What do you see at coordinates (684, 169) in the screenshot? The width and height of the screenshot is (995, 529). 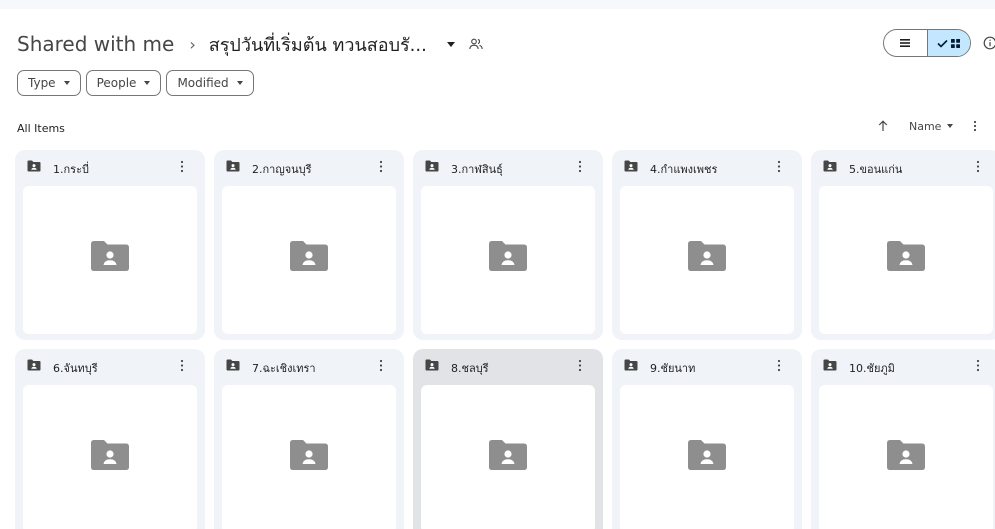 I see `folder-name: 4.กำแพงเพชร` at bounding box center [684, 169].